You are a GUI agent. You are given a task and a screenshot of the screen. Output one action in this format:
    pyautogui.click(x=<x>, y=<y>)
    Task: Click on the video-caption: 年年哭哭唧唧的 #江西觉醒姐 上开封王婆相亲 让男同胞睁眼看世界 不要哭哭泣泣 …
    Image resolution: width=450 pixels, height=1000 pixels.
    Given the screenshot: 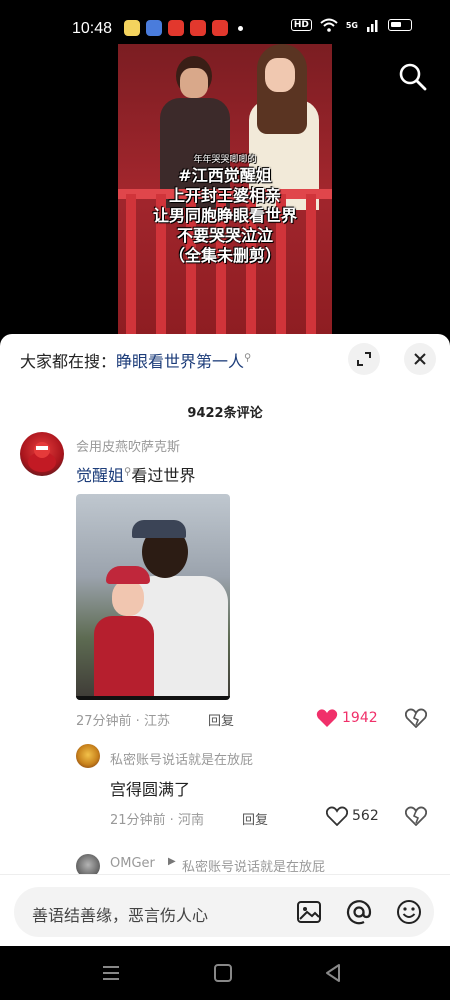 What is the action you would take?
    pyautogui.click(x=225, y=210)
    